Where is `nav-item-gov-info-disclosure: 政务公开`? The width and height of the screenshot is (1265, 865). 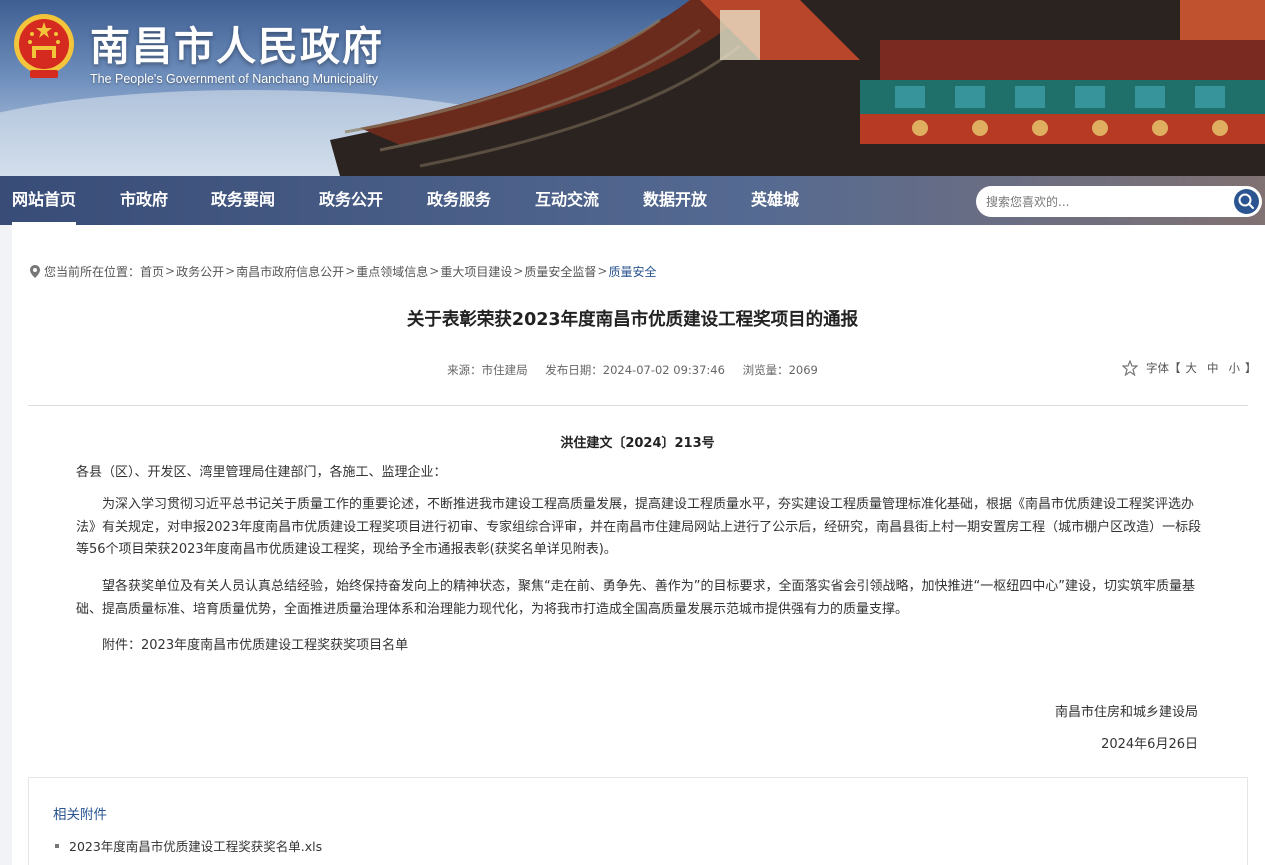 nav-item-gov-info-disclosure: 政务公开 is located at coordinates (351, 200).